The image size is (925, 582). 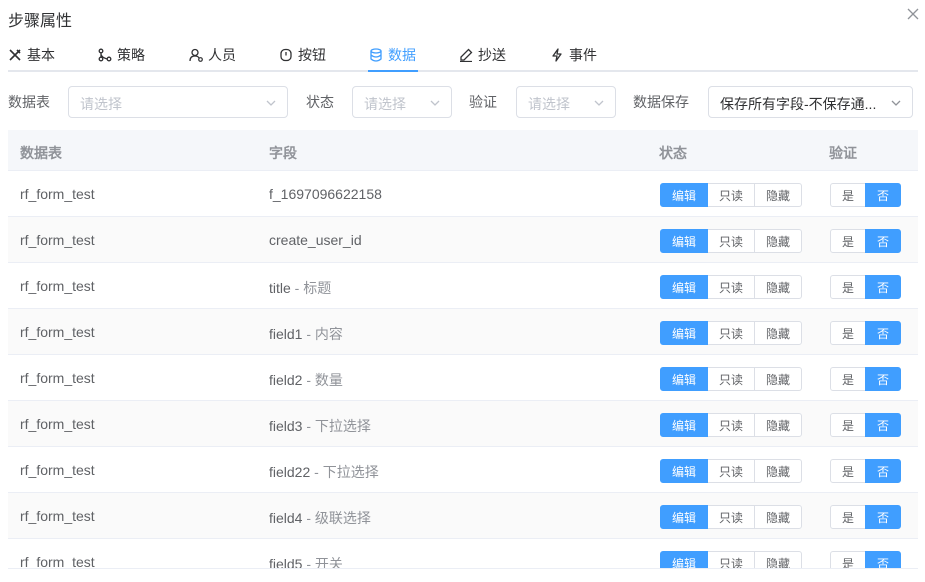 I want to click on cell-field: field22 - 下拉选择, so click(x=324, y=472).